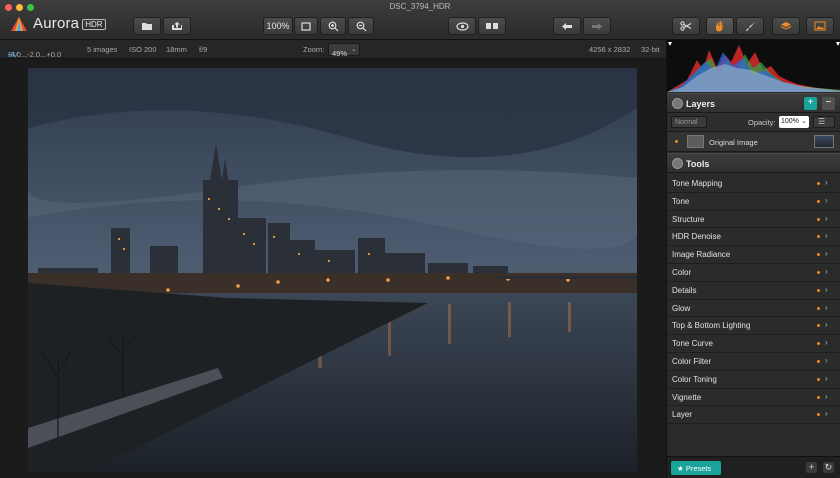 The width and height of the screenshot is (840, 478). I want to click on share-button, so click(177, 26).